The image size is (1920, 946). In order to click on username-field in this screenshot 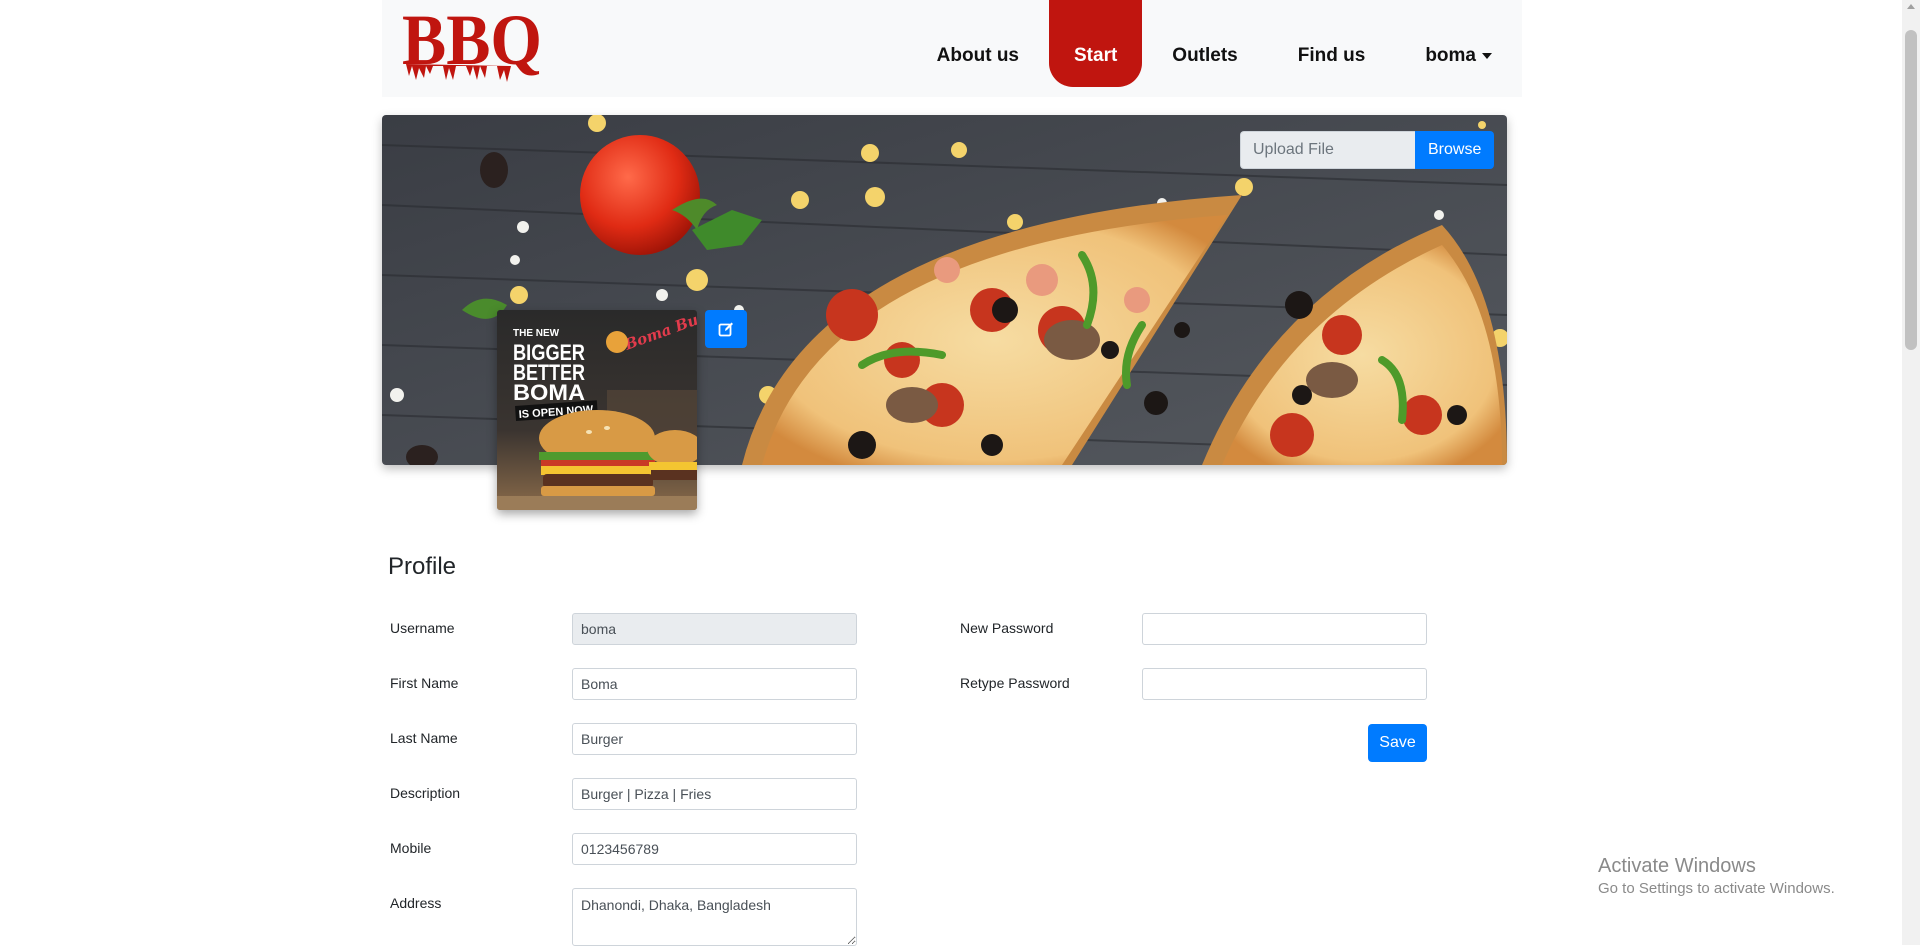, I will do `click(714, 629)`.